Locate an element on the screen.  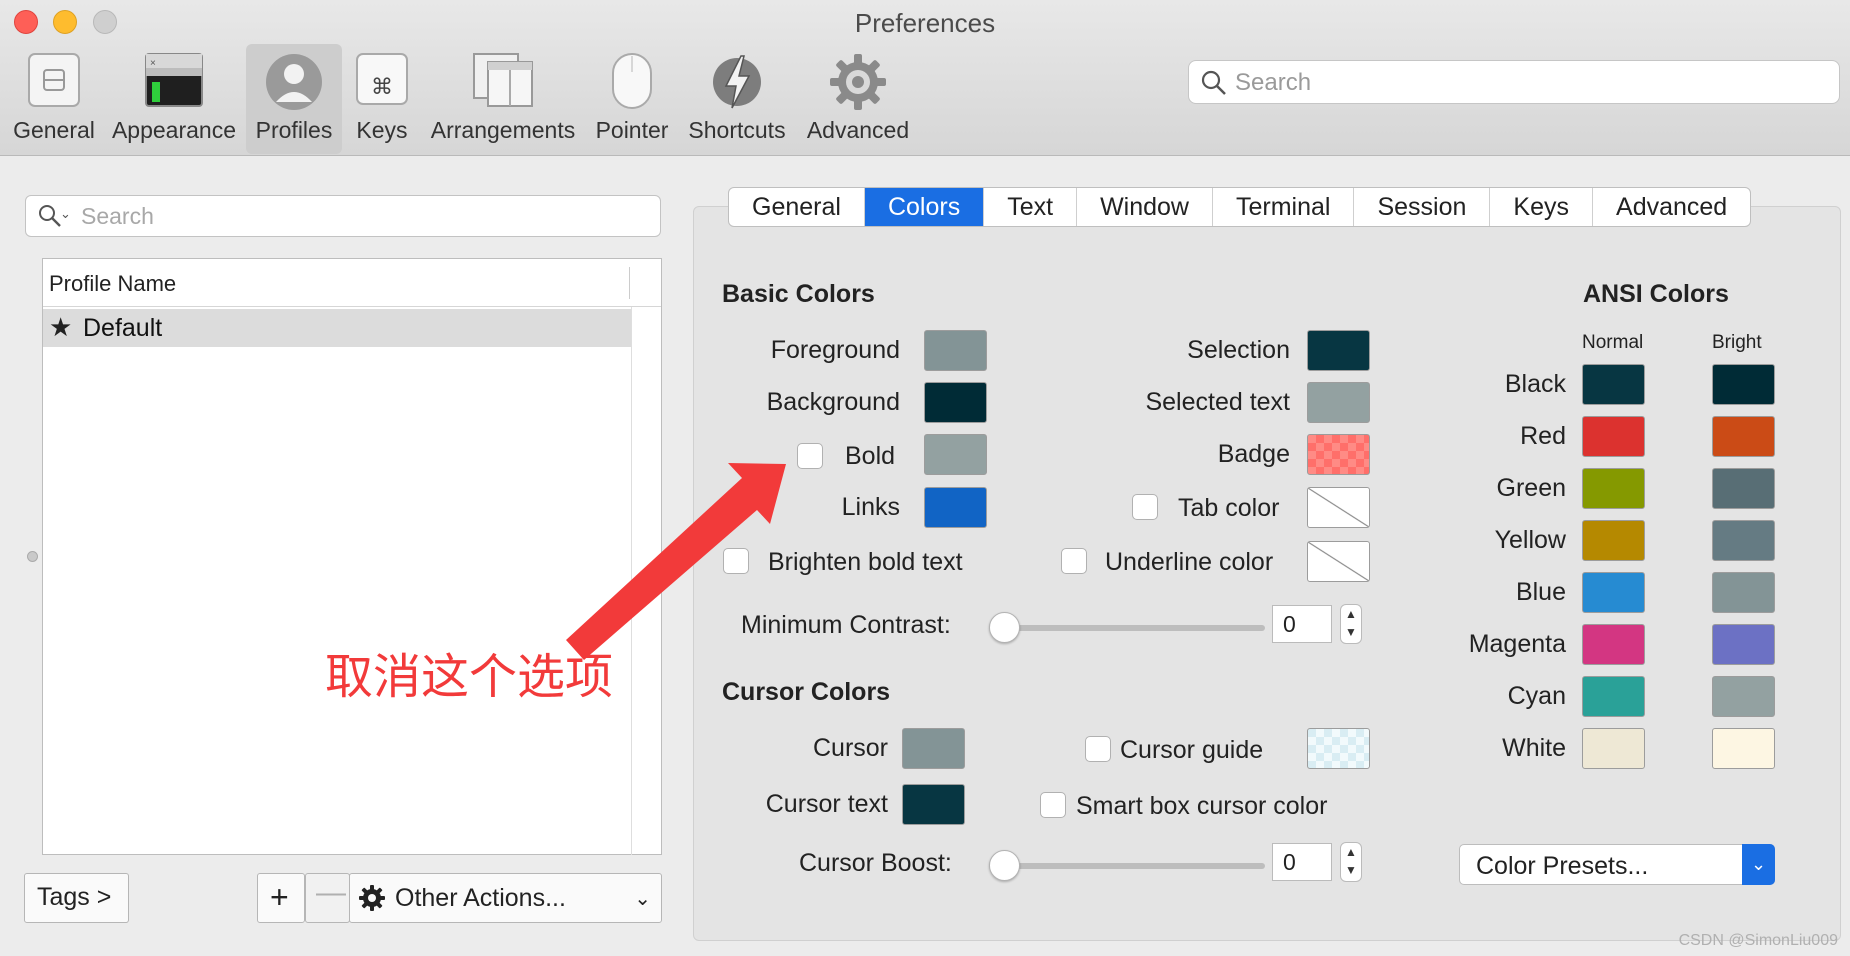
annotation-text: 取消这个选项 is located at coordinates (469, 677).